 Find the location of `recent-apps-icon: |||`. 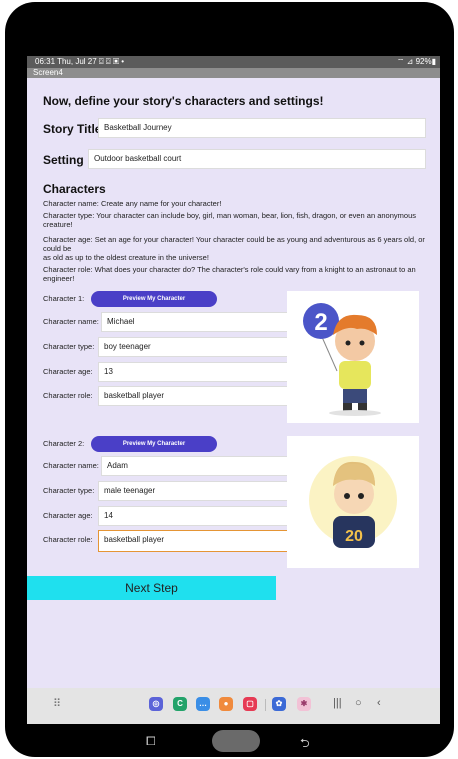

recent-apps-icon: ||| is located at coordinates (337, 703).